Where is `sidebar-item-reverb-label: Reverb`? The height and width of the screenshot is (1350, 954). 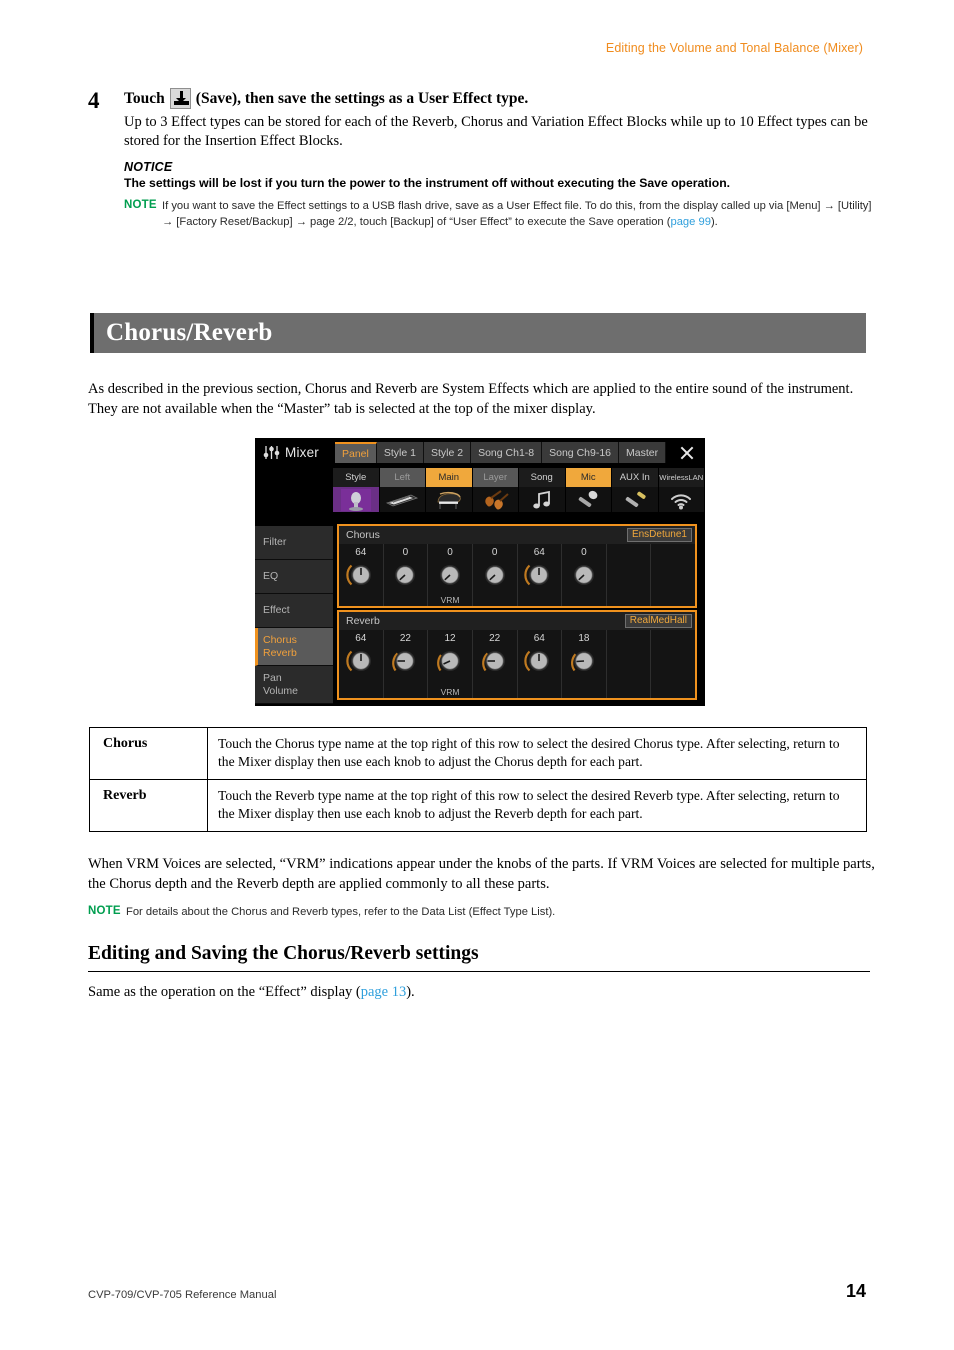
sidebar-item-reverb-label: Reverb is located at coordinates (280, 652).